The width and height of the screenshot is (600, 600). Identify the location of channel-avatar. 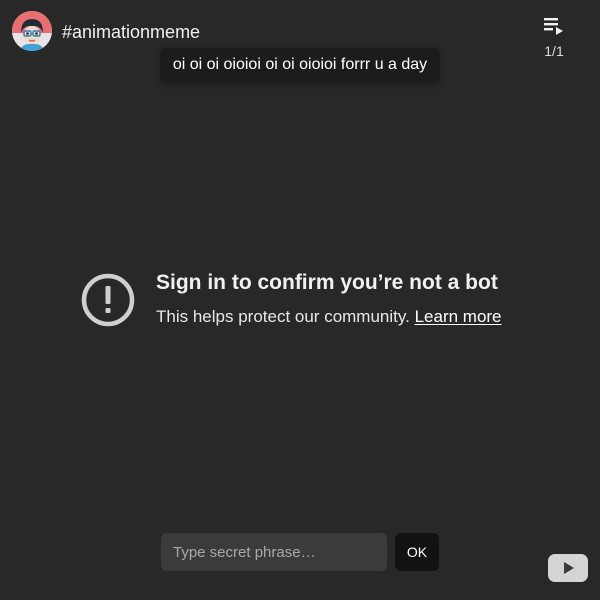
(32, 31).